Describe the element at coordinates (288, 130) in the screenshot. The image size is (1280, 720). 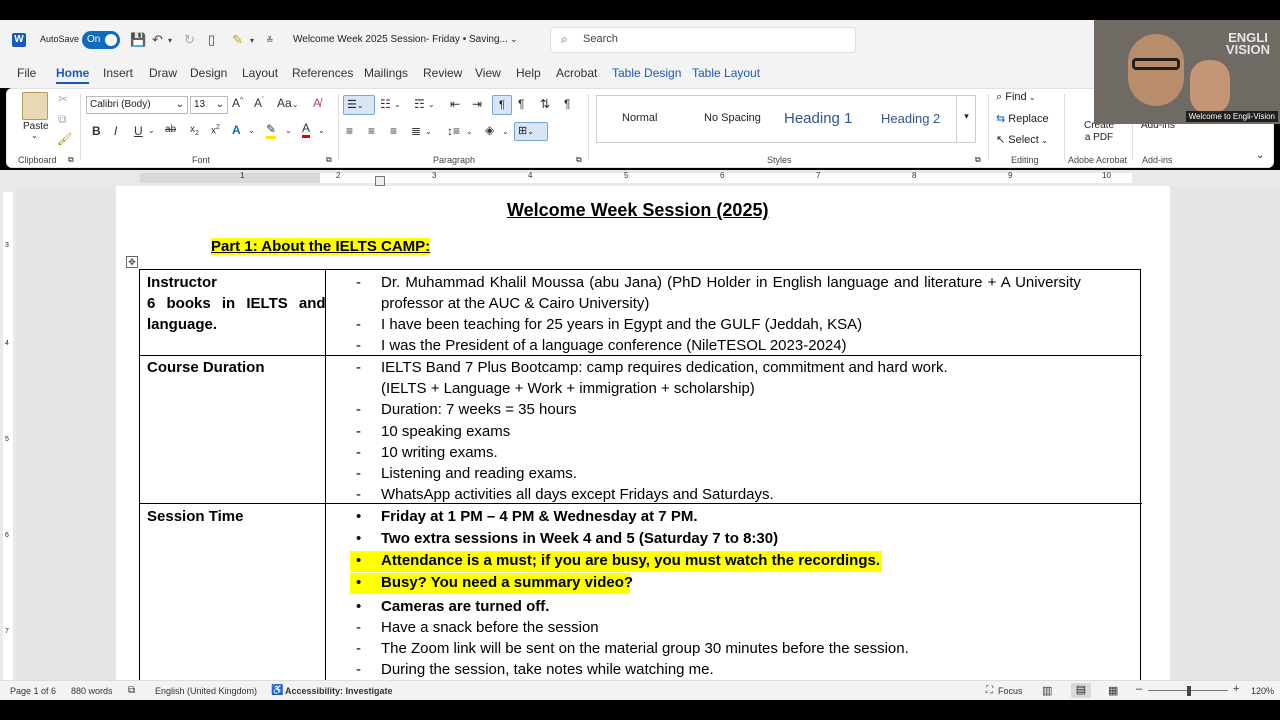
I see `highlight-dropdown-icon: ⌄` at that location.